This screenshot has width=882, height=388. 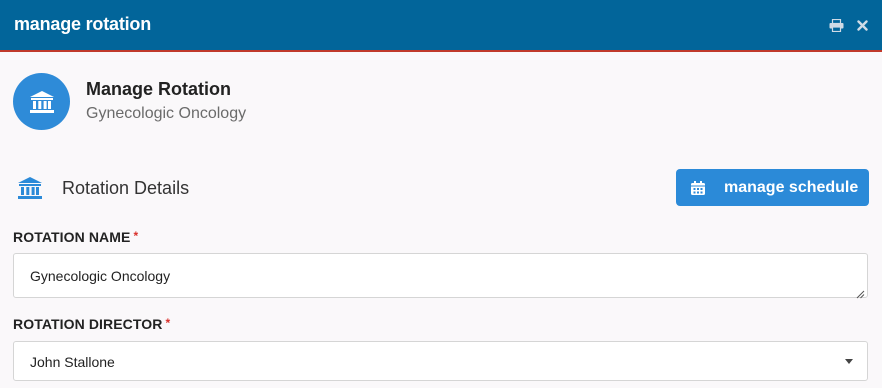 I want to click on rotation-director-label: ROTATION DIRECTOR *, so click(x=91, y=324).